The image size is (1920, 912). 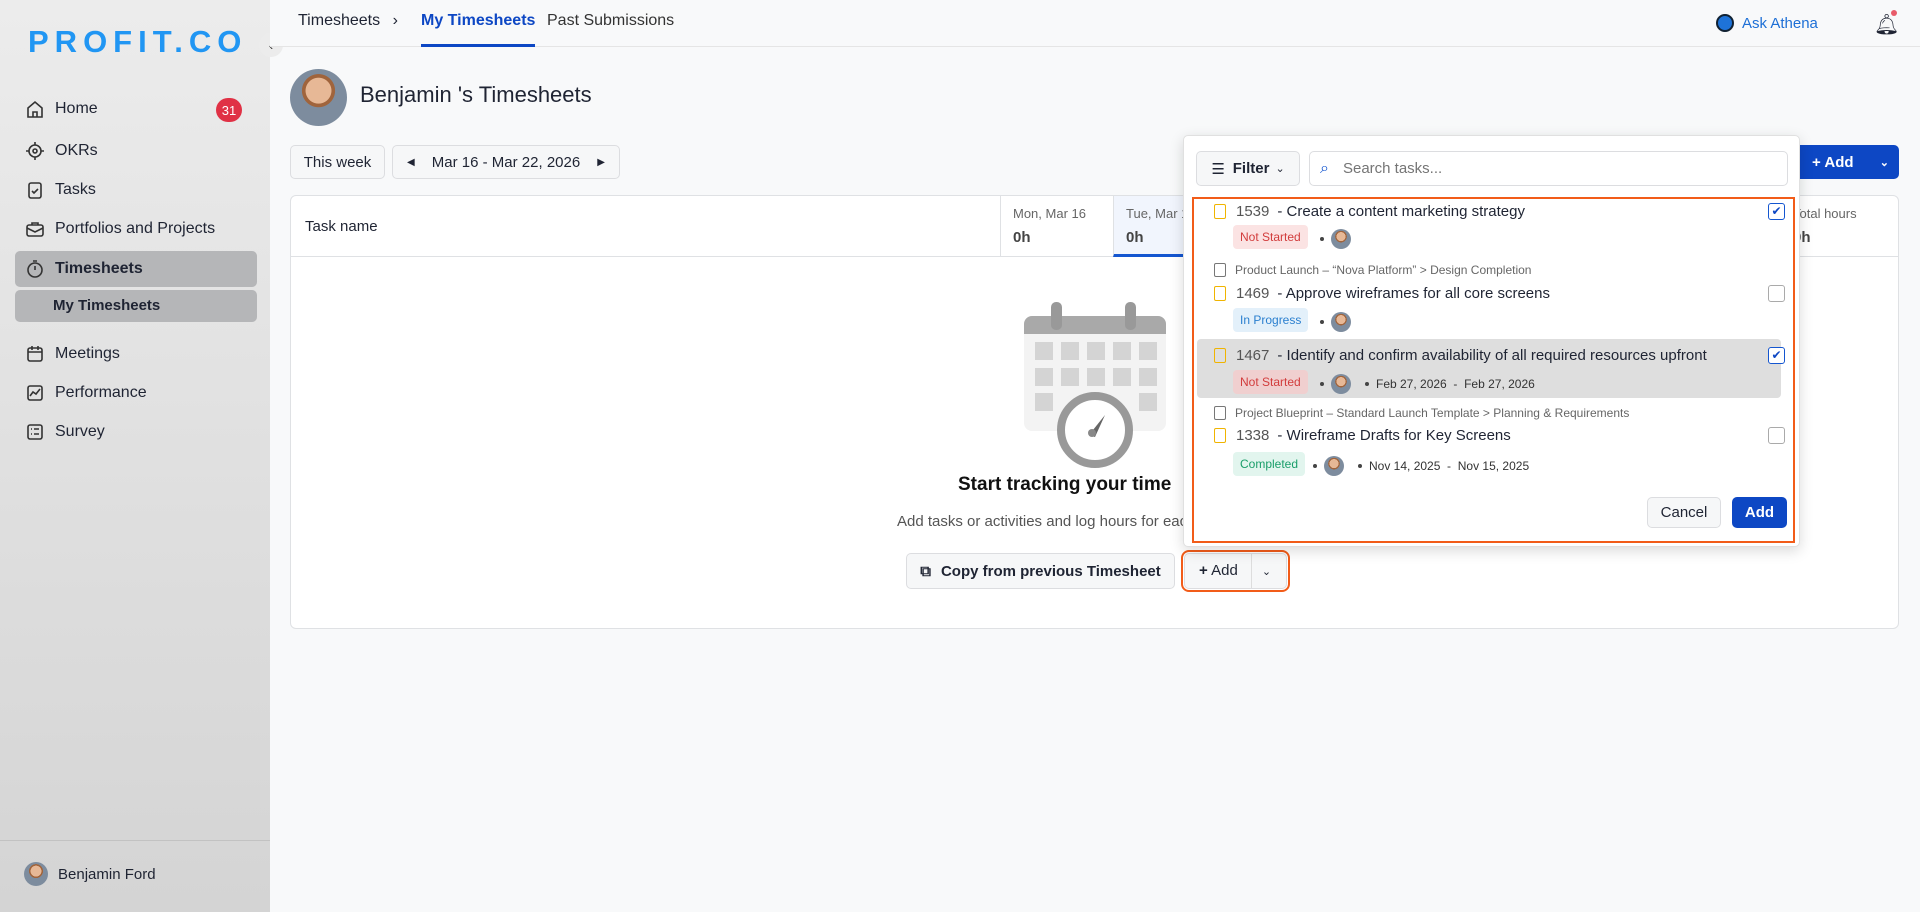 What do you see at coordinates (1056, 226) in the screenshot?
I see `column-day: Mon, Mar 16 0h` at bounding box center [1056, 226].